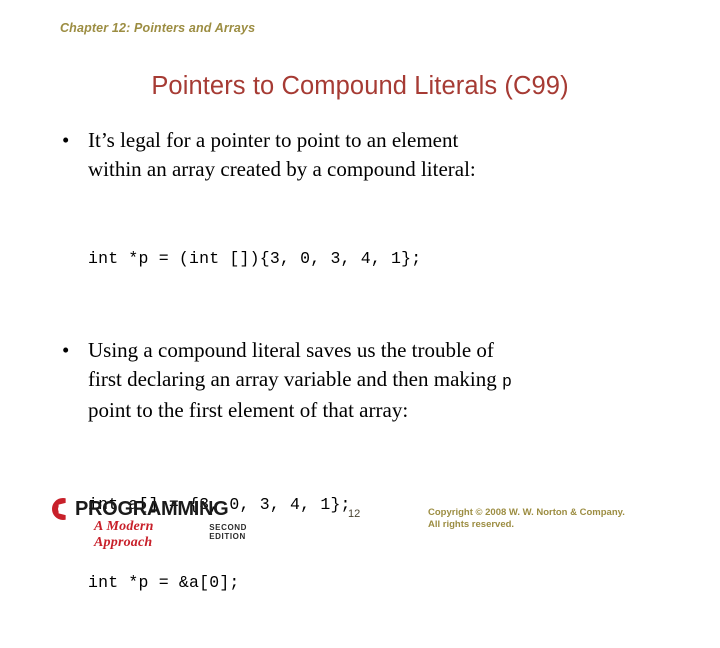  Describe the element at coordinates (526, 512) in the screenshot. I see `copyright-line-1: Copyright © 2008 W. W. Norton & Company.` at that location.